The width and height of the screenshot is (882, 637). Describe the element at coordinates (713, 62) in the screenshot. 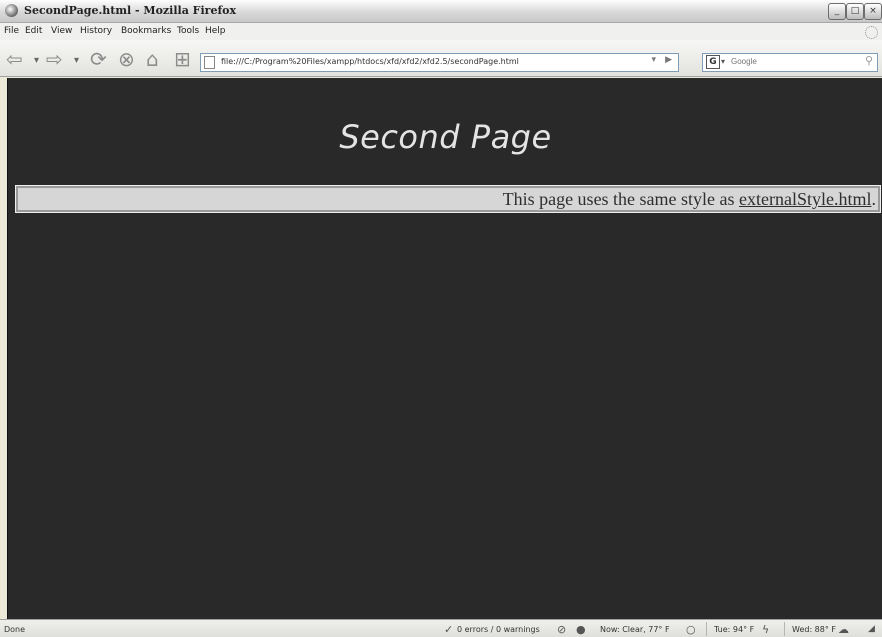

I see `search-engine-icon: G` at that location.